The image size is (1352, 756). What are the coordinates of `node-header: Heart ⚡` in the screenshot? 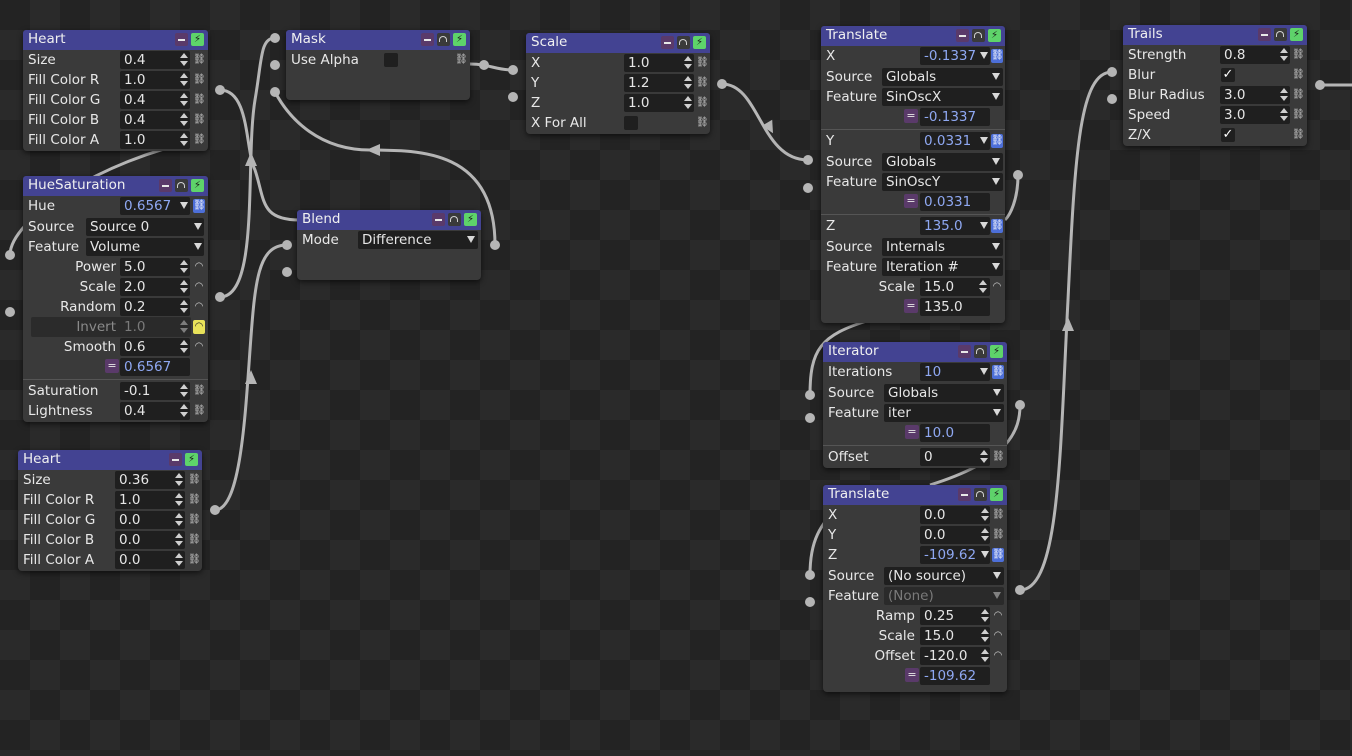 It's located at (115, 40).